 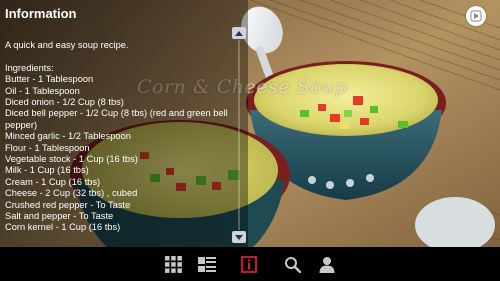 I want to click on ingredient-line: Corn kernel - 1 Cup (16 tbs), so click(x=63, y=227).